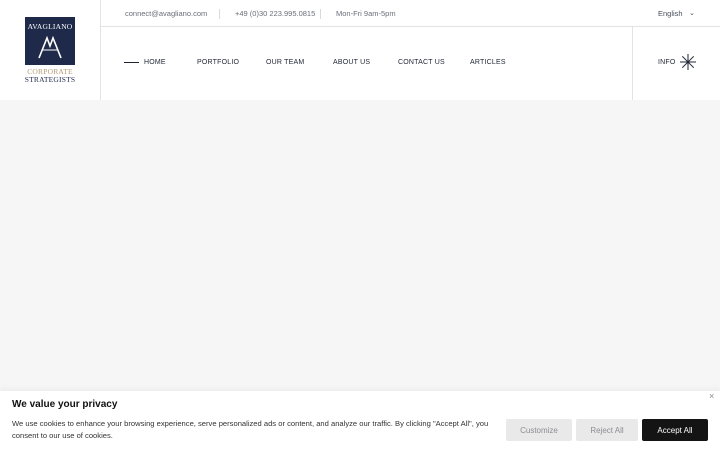 This screenshot has height=450, width=720. Describe the element at coordinates (50, 79) in the screenshot. I see `logo-line-strategists: STRATEGISTS` at that location.